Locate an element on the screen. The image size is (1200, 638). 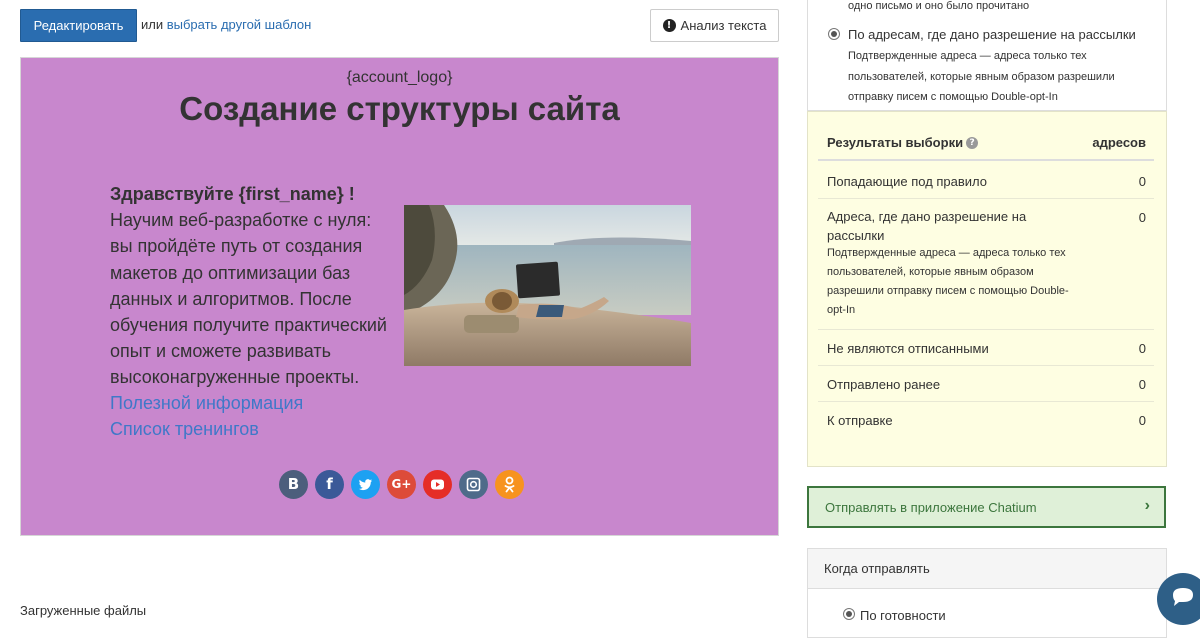
analyze-text-label: Анализ текста is located at coordinates (723, 25).